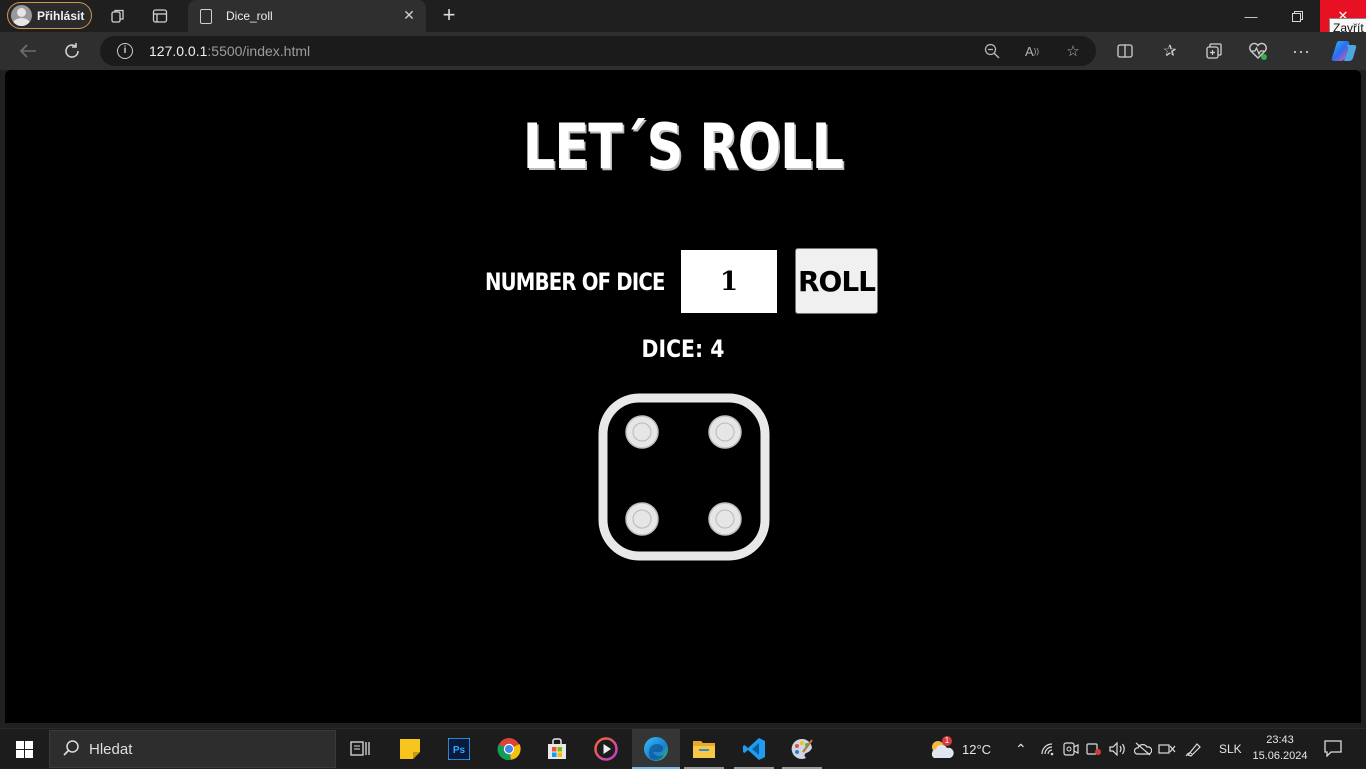  Describe the element at coordinates (1125, 51) in the screenshot. I see `split-screen-icon` at that location.